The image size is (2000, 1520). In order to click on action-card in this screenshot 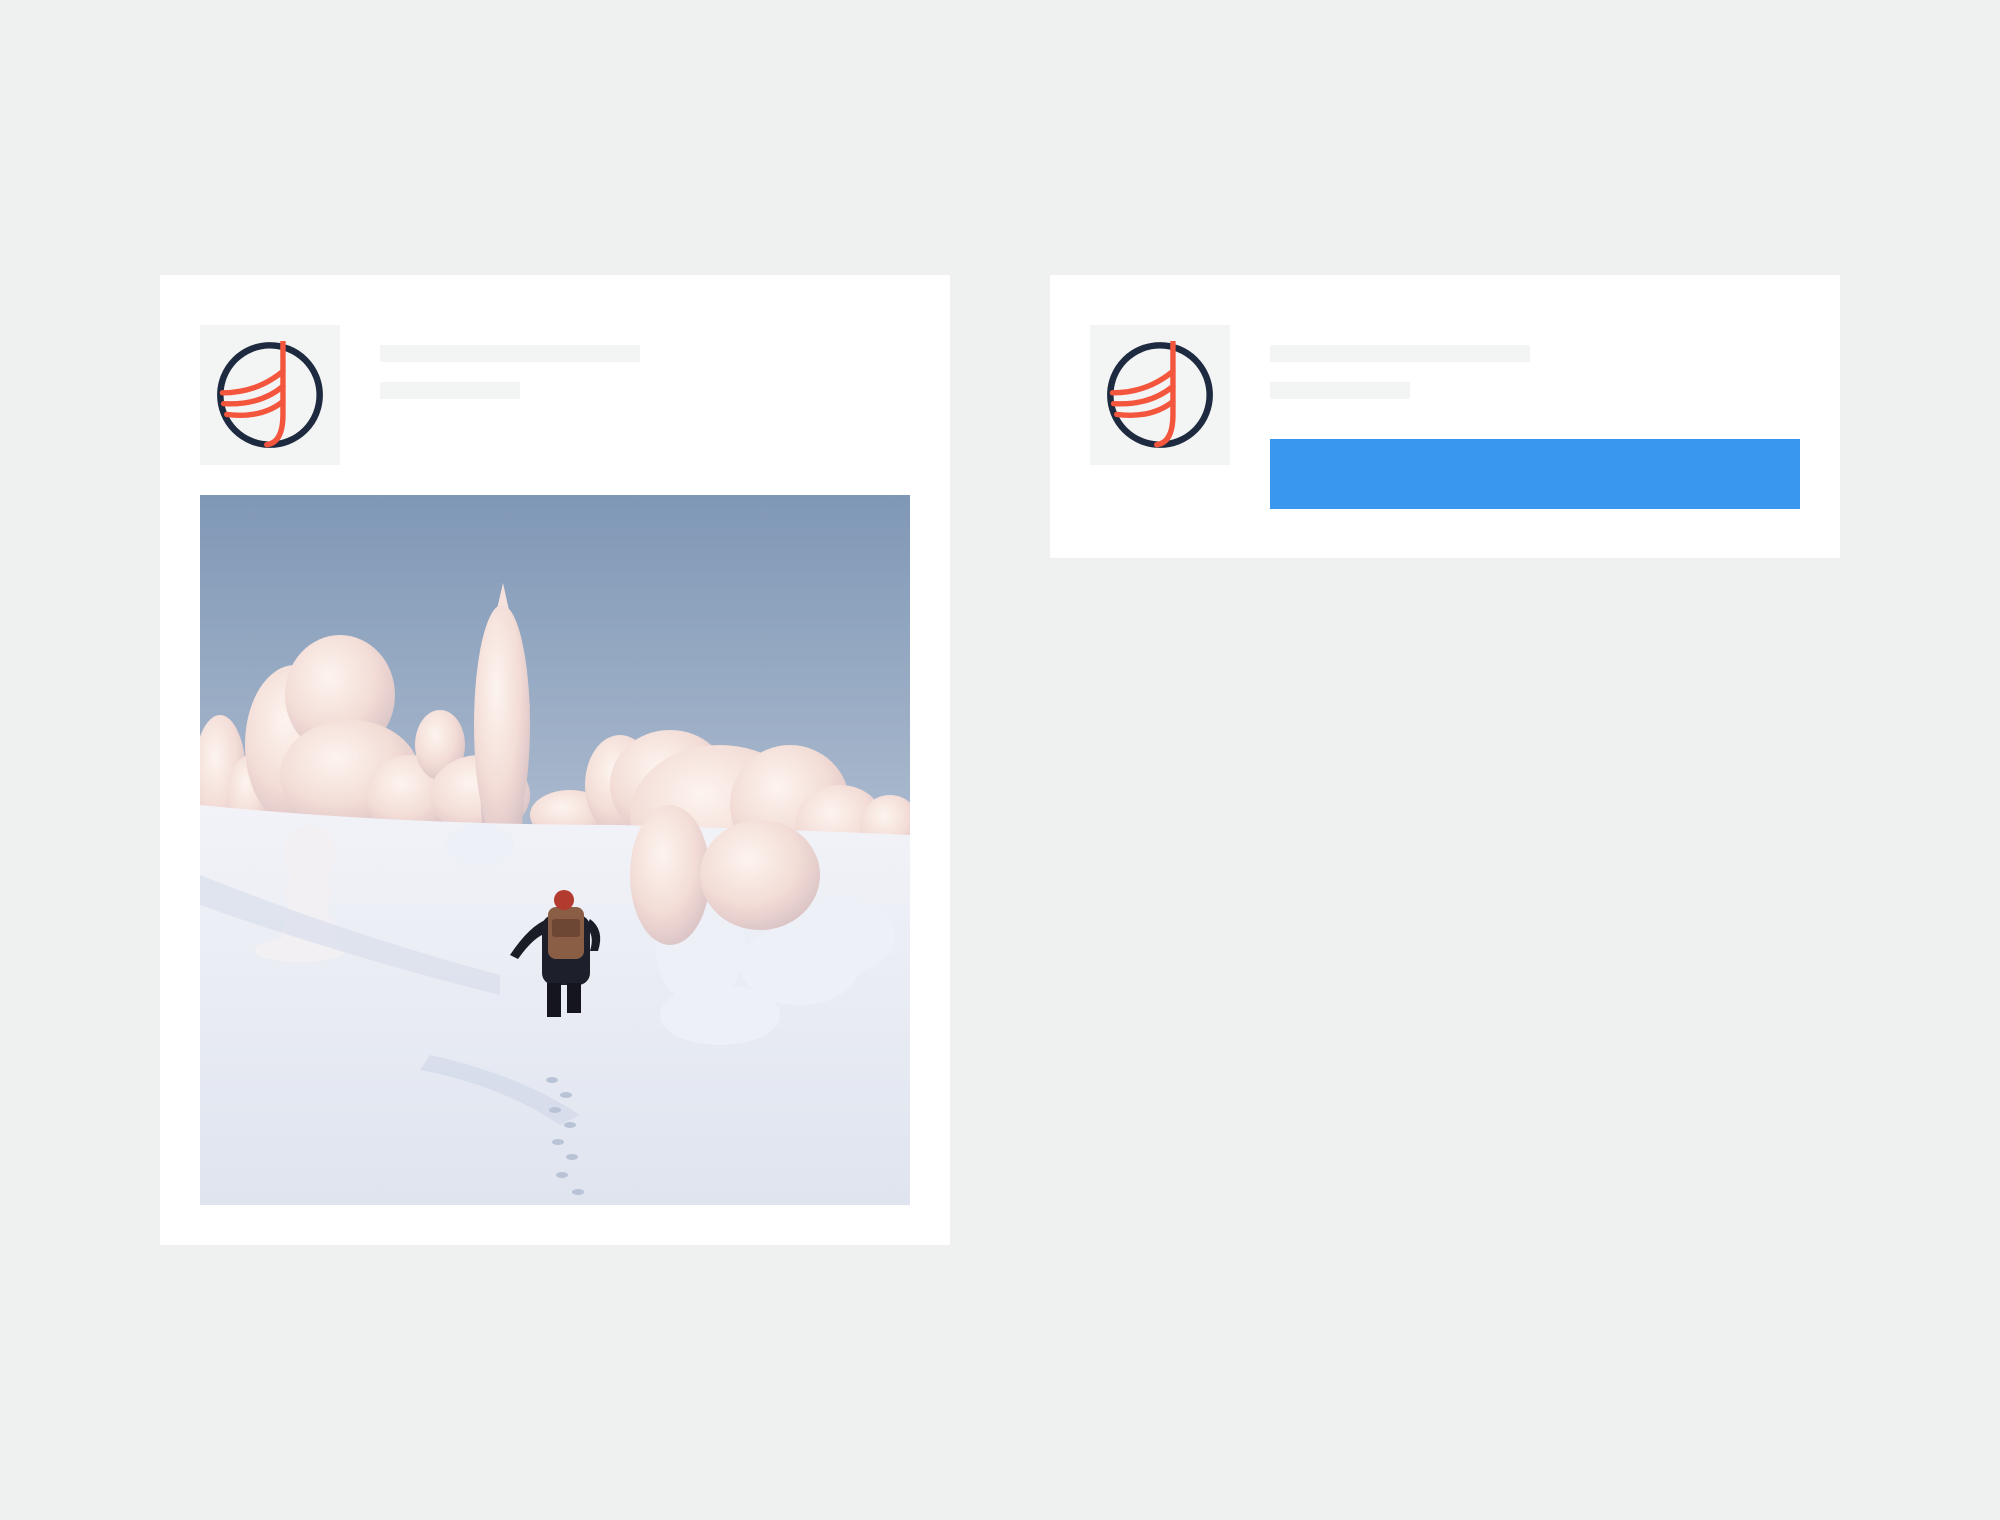, I will do `click(1445, 416)`.